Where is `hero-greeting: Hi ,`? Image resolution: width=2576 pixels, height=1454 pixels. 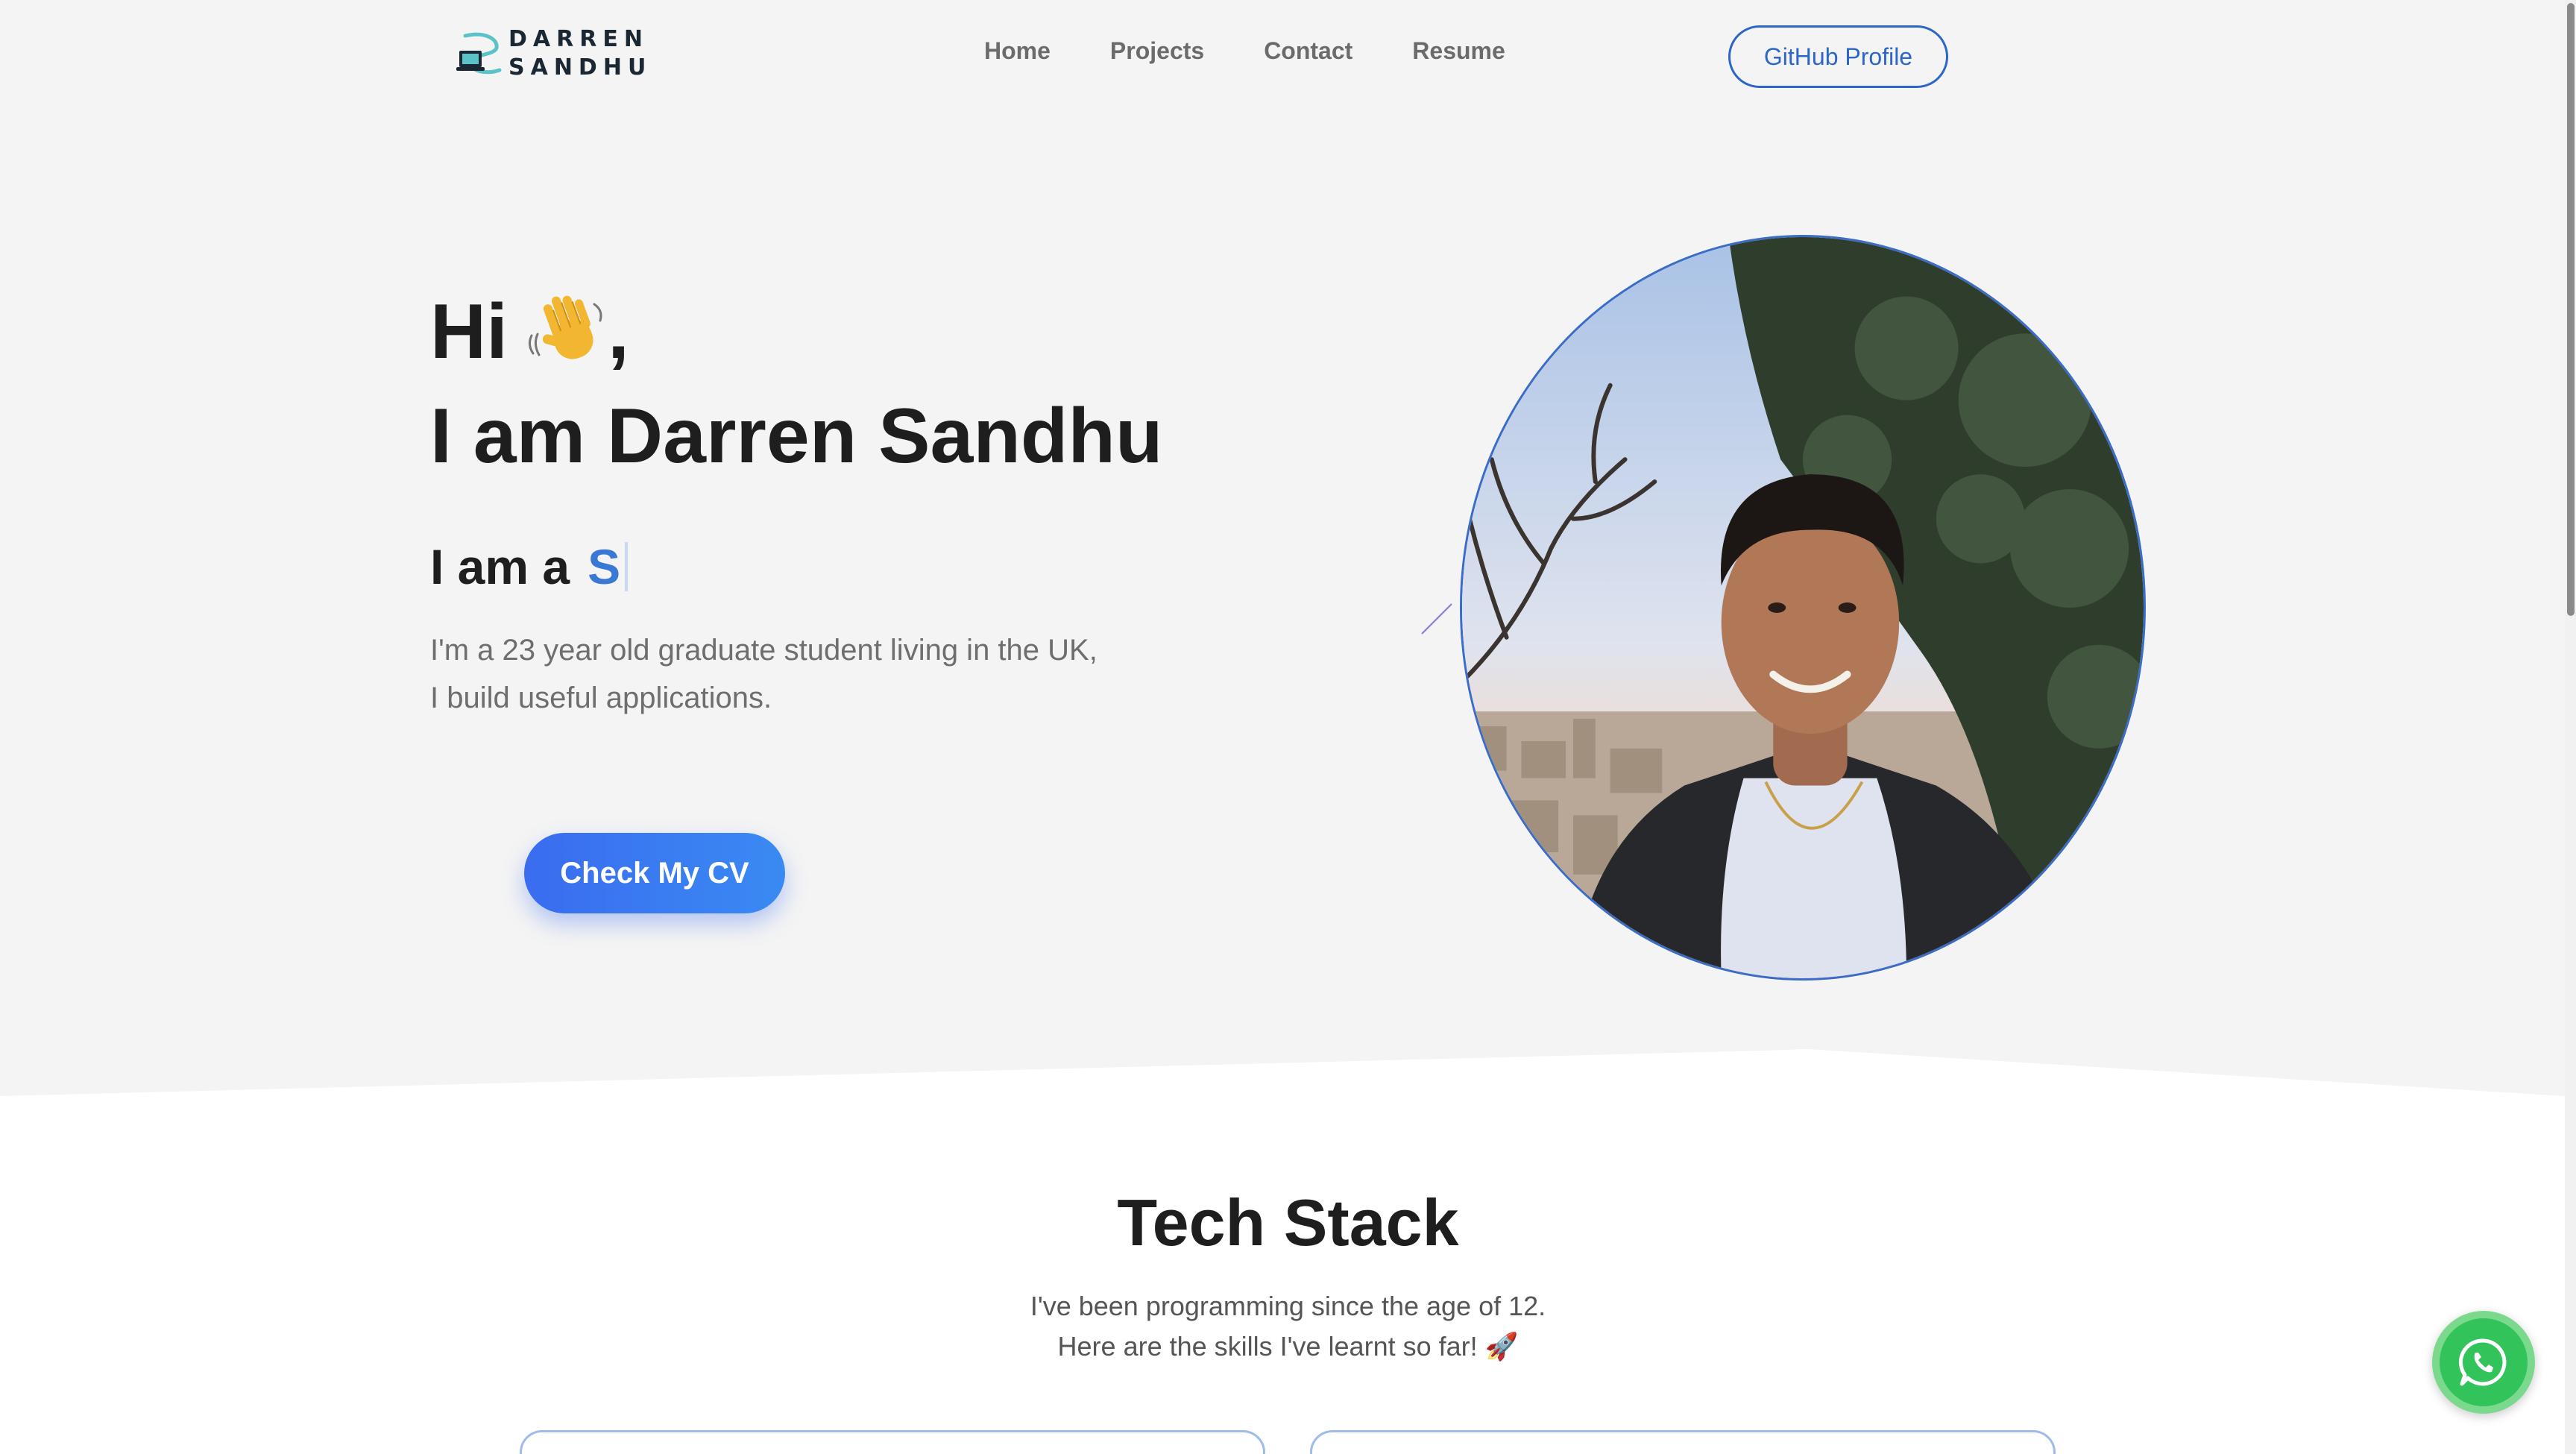 hero-greeting: Hi , is located at coordinates (529, 332).